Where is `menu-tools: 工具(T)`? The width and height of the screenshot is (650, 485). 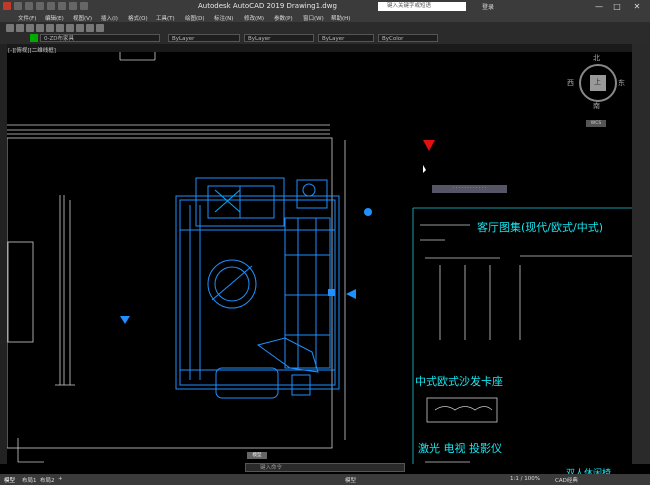 menu-tools: 工具(T) is located at coordinates (165, 18).